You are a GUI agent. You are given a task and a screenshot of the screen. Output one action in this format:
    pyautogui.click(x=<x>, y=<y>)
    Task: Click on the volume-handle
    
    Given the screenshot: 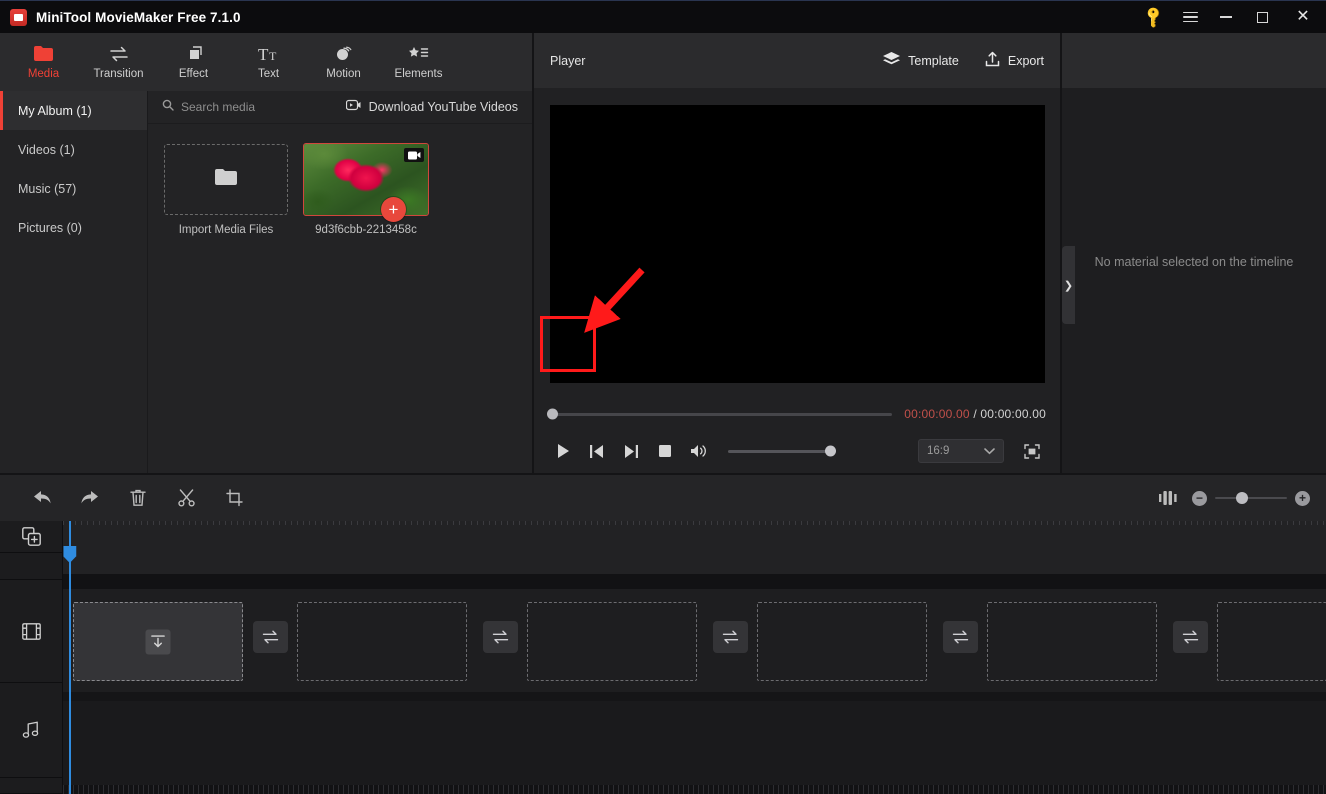 What is the action you would take?
    pyautogui.click(x=830, y=451)
    